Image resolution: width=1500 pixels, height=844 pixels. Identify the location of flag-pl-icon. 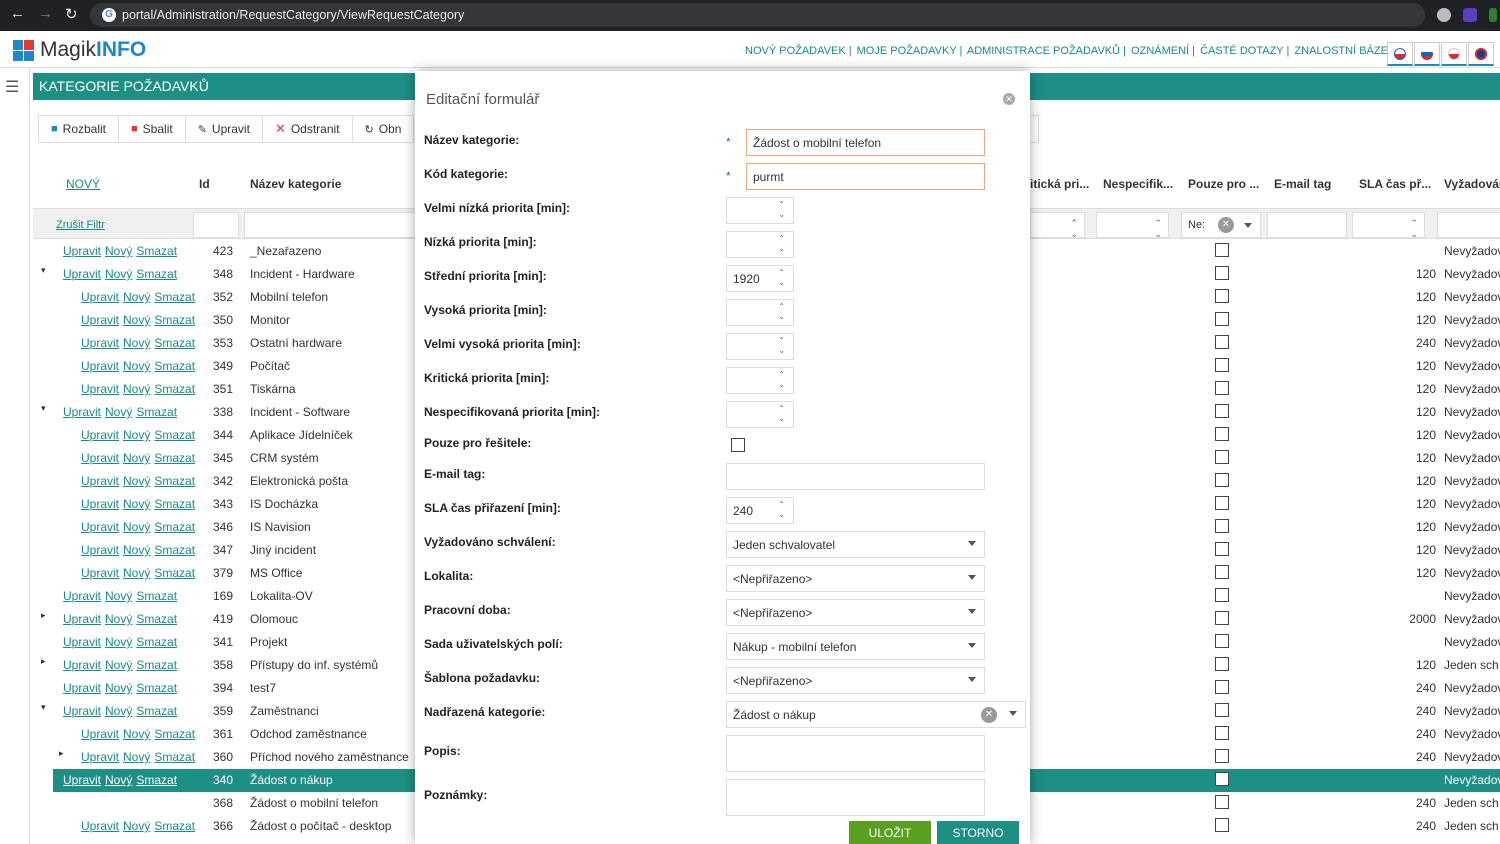
(1454, 54).